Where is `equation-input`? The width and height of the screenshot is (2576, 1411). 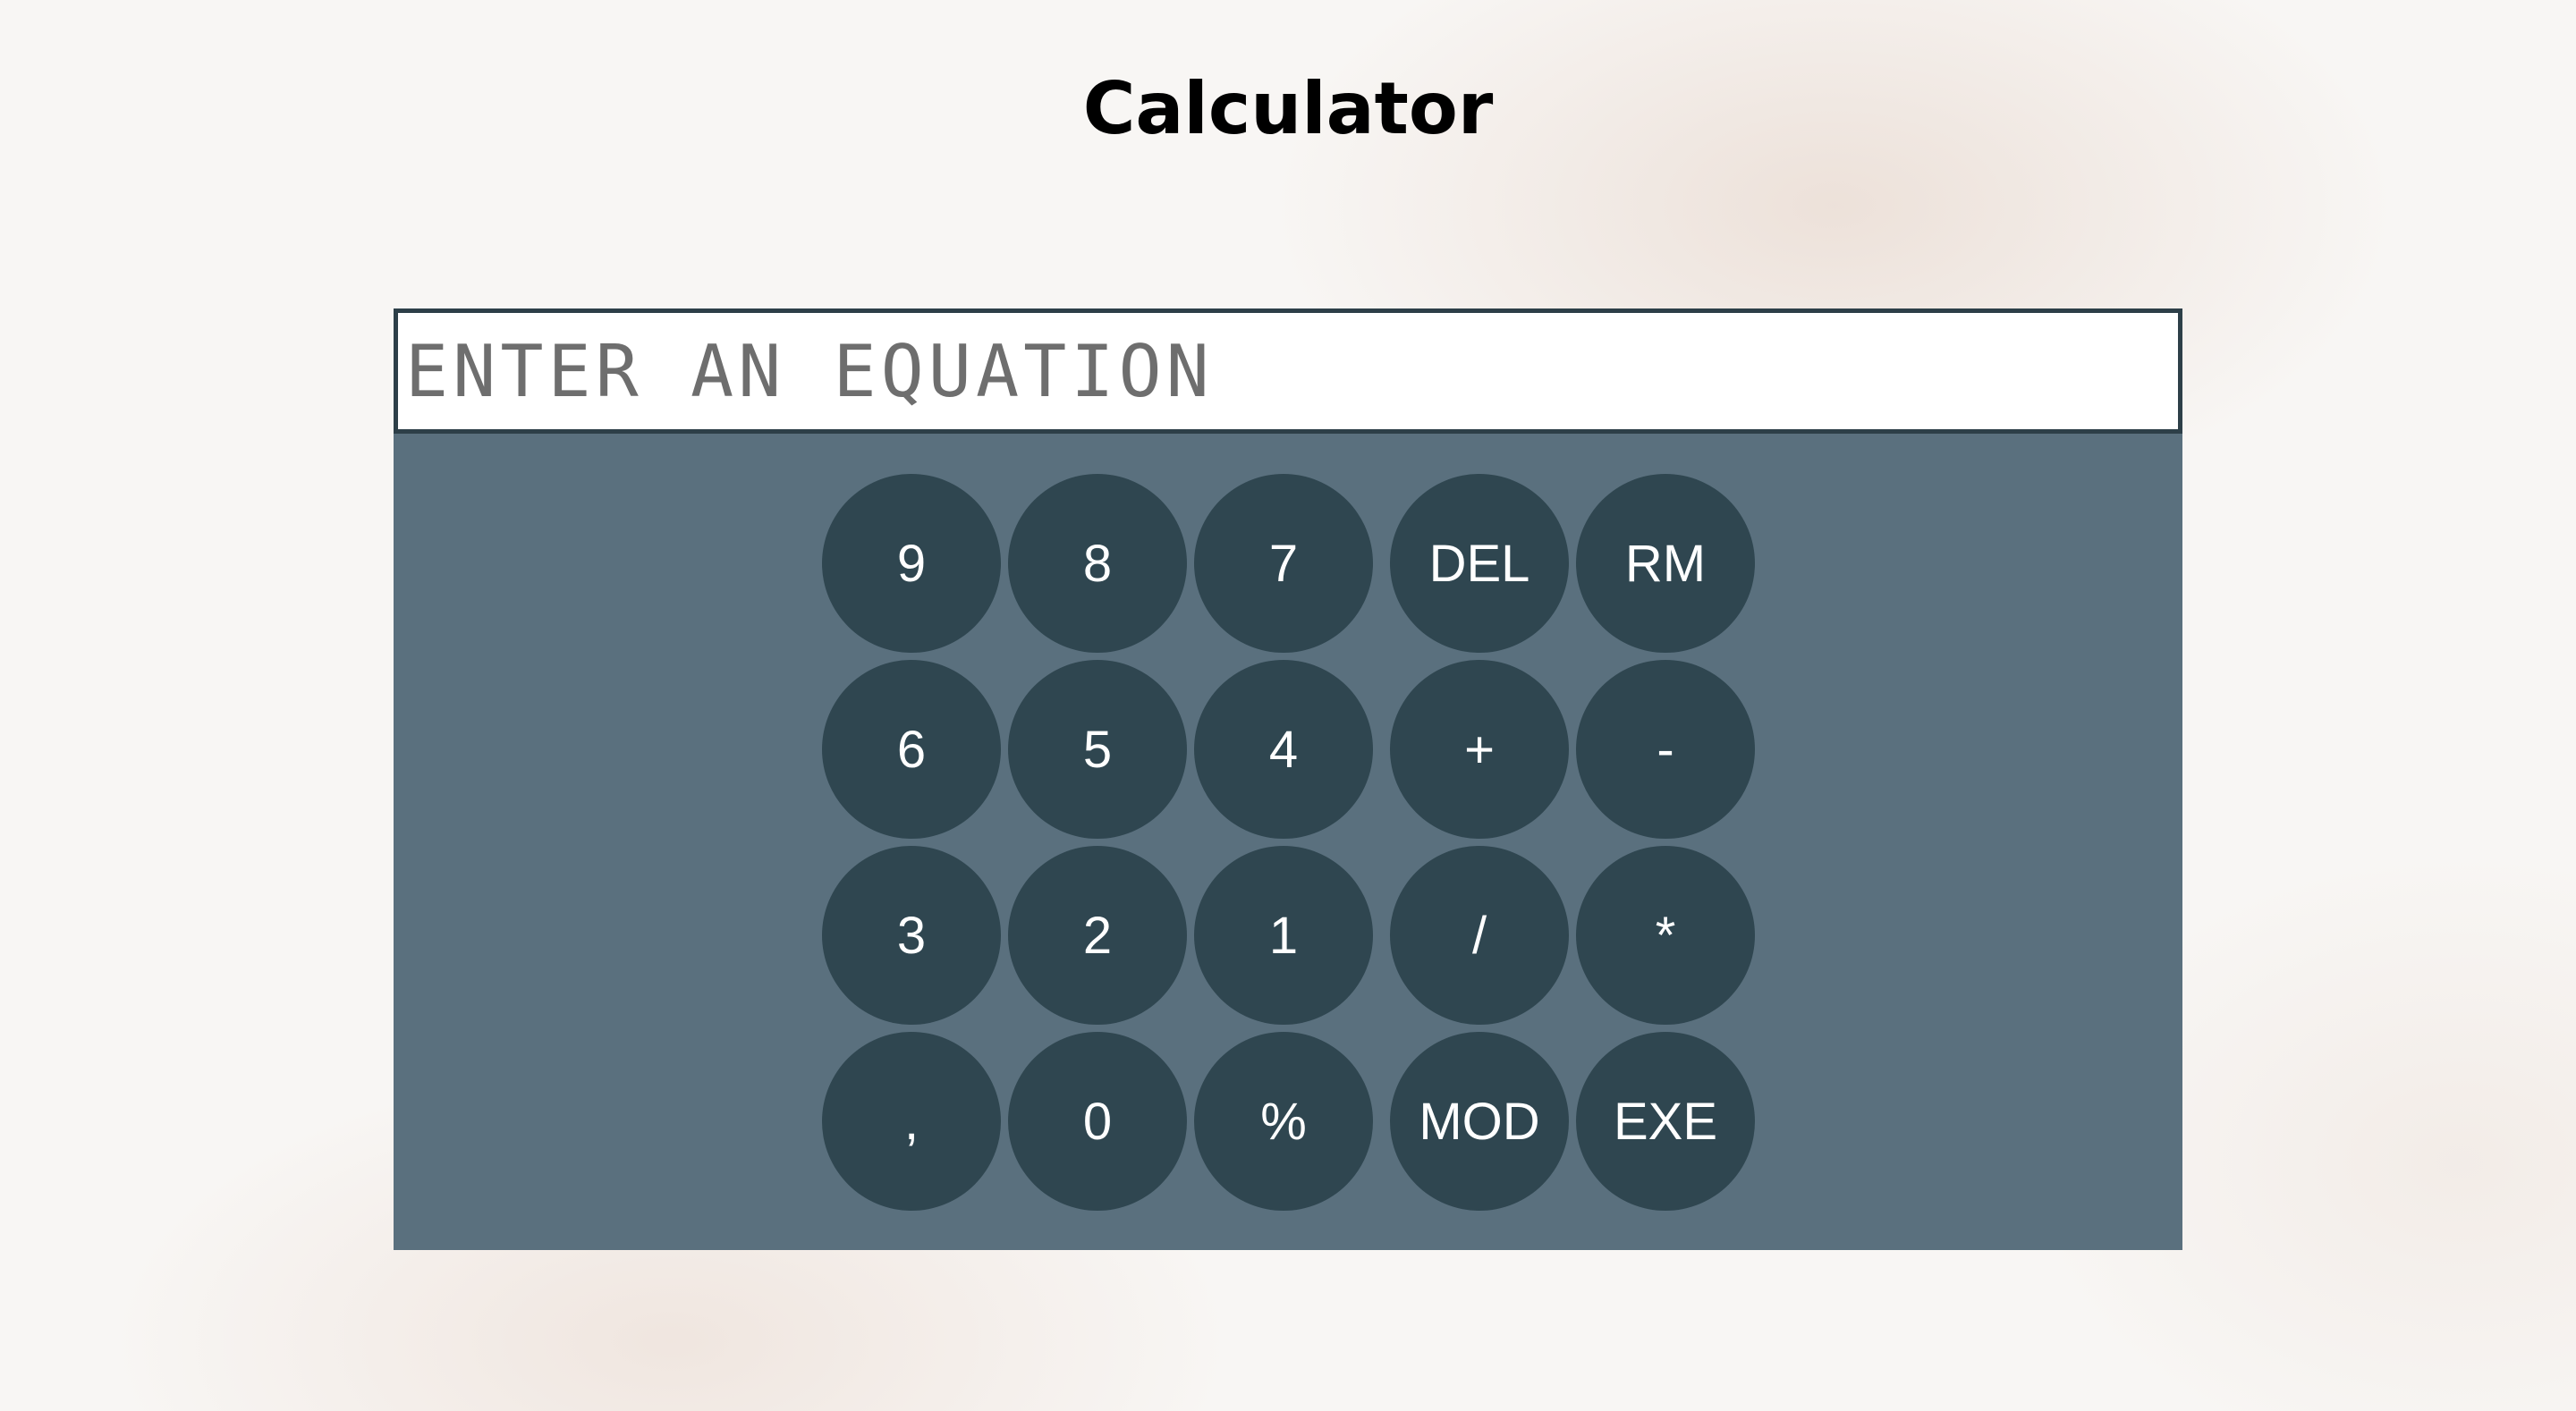 equation-input is located at coordinates (1288, 371).